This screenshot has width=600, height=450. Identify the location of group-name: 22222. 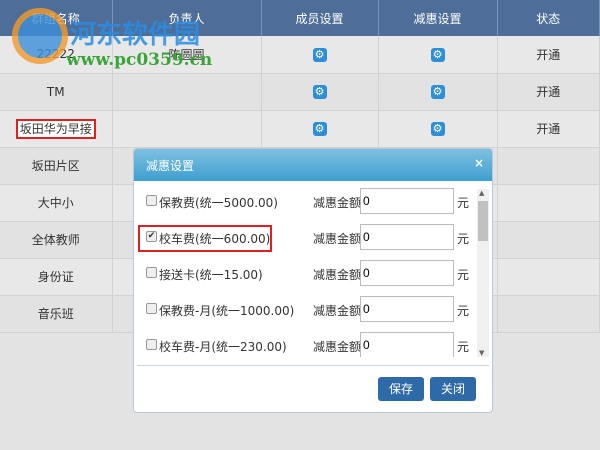
(55, 54).